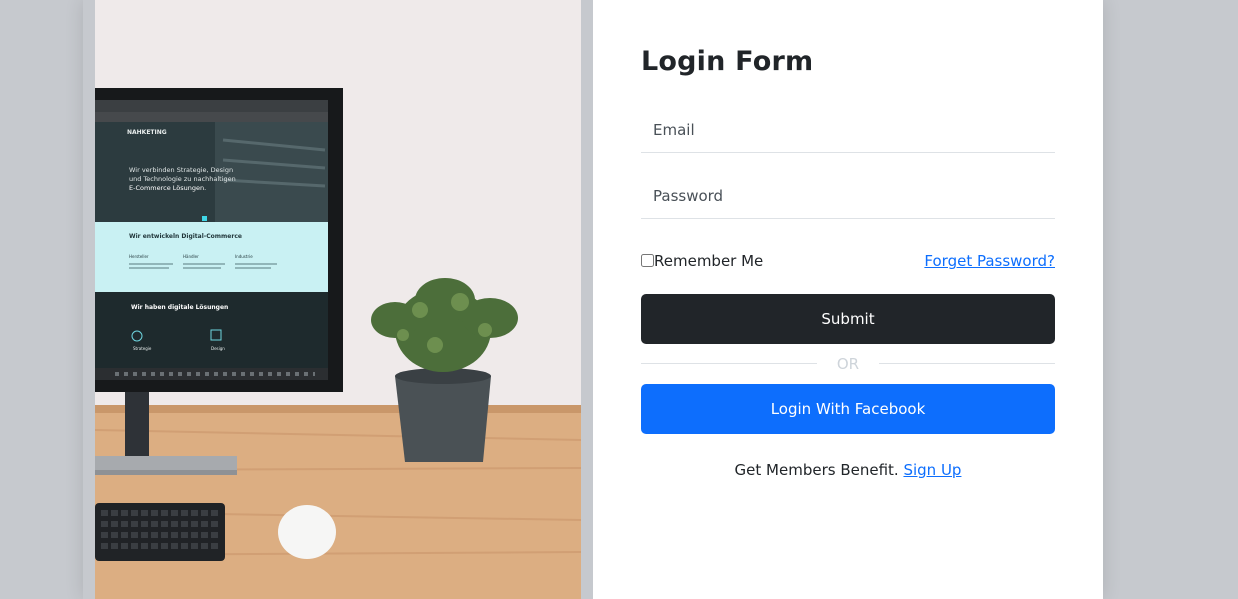 The image size is (1238, 599). What do you see at coordinates (307, 532) in the screenshot?
I see `mouse` at bounding box center [307, 532].